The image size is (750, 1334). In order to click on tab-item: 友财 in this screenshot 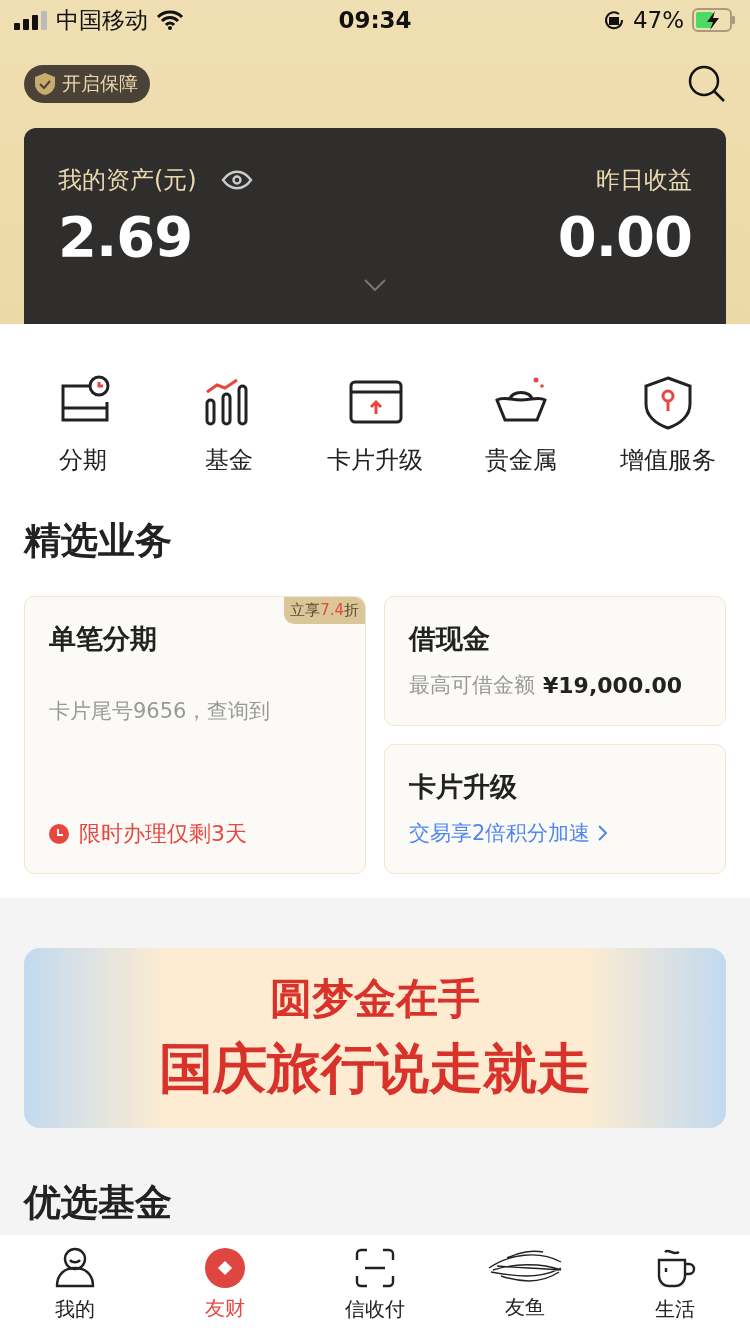, I will do `click(225, 1284)`.